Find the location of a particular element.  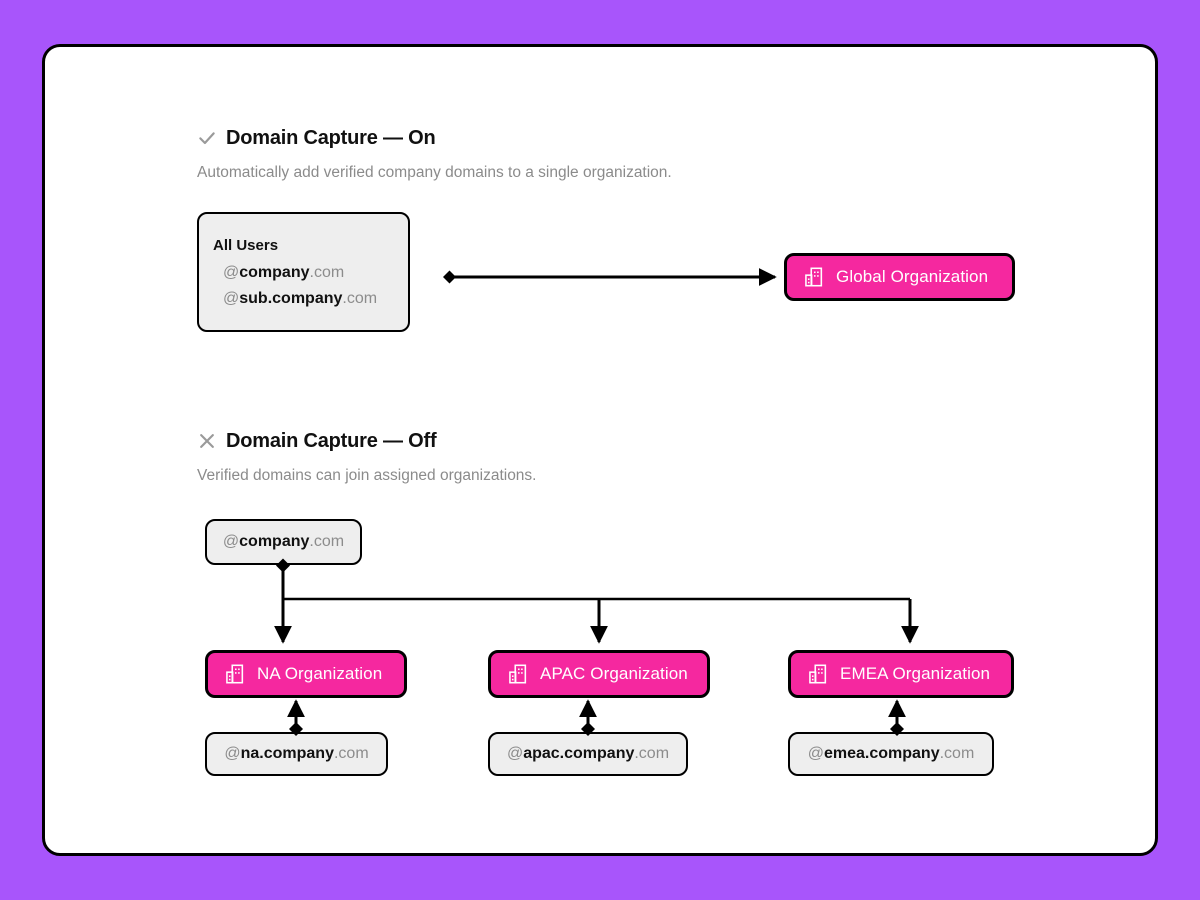

domain-entry: @sub.company.com is located at coordinates (295, 299).